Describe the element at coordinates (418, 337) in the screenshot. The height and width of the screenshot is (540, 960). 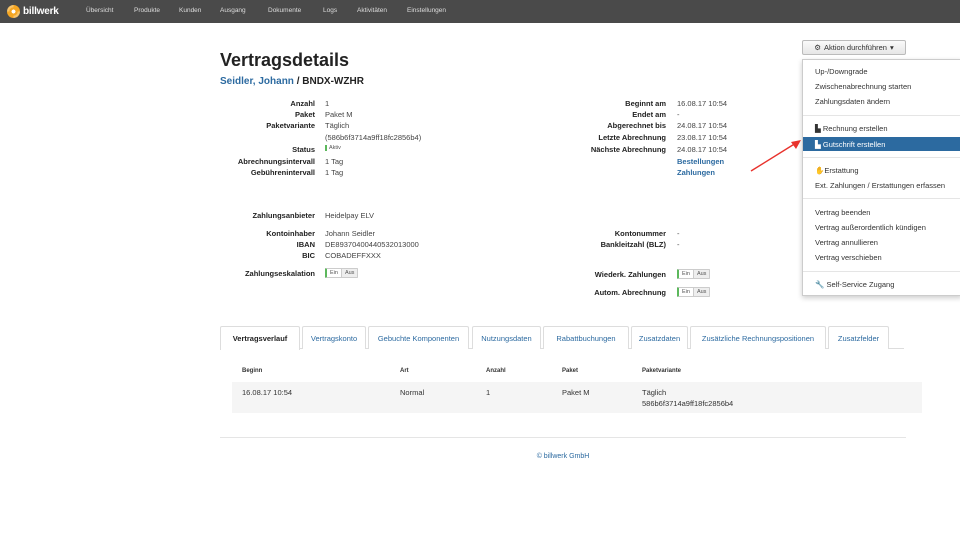
I see `tab-gebuchte-komponenten: Gebuchte Komponenten` at that location.